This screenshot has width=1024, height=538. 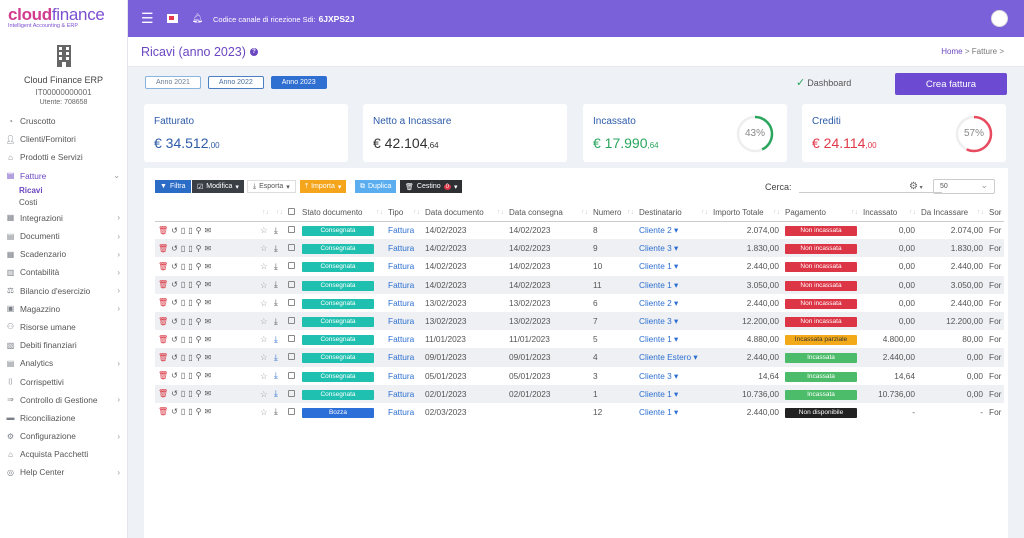 I want to click on duplicate-button: ⧉ Duplica, so click(x=376, y=186).